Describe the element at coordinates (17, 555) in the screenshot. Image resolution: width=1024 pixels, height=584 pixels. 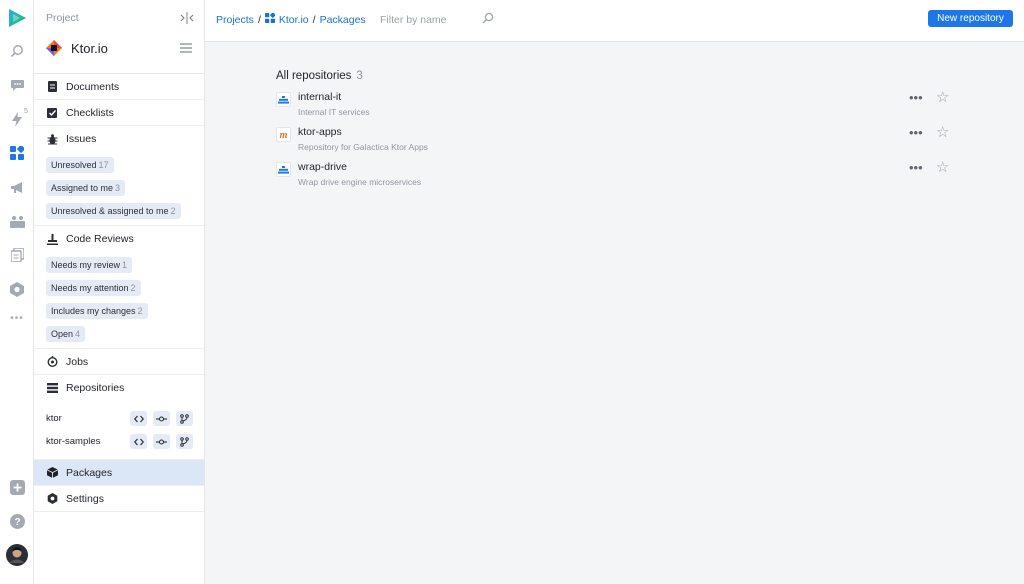
I see `avatar` at that location.